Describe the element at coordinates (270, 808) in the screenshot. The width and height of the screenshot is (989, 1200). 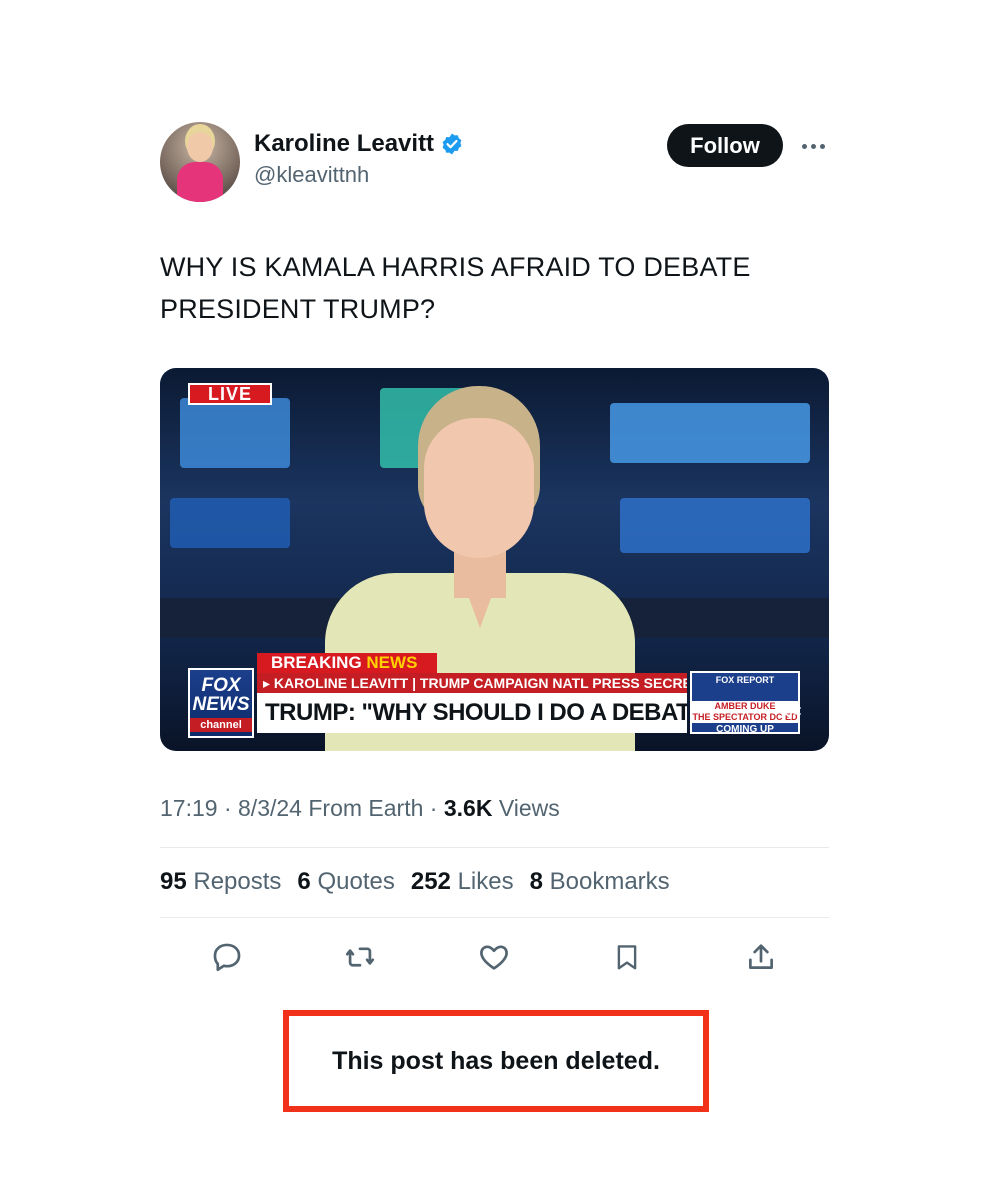
I see `tweet-date: 8/3/24` at that location.